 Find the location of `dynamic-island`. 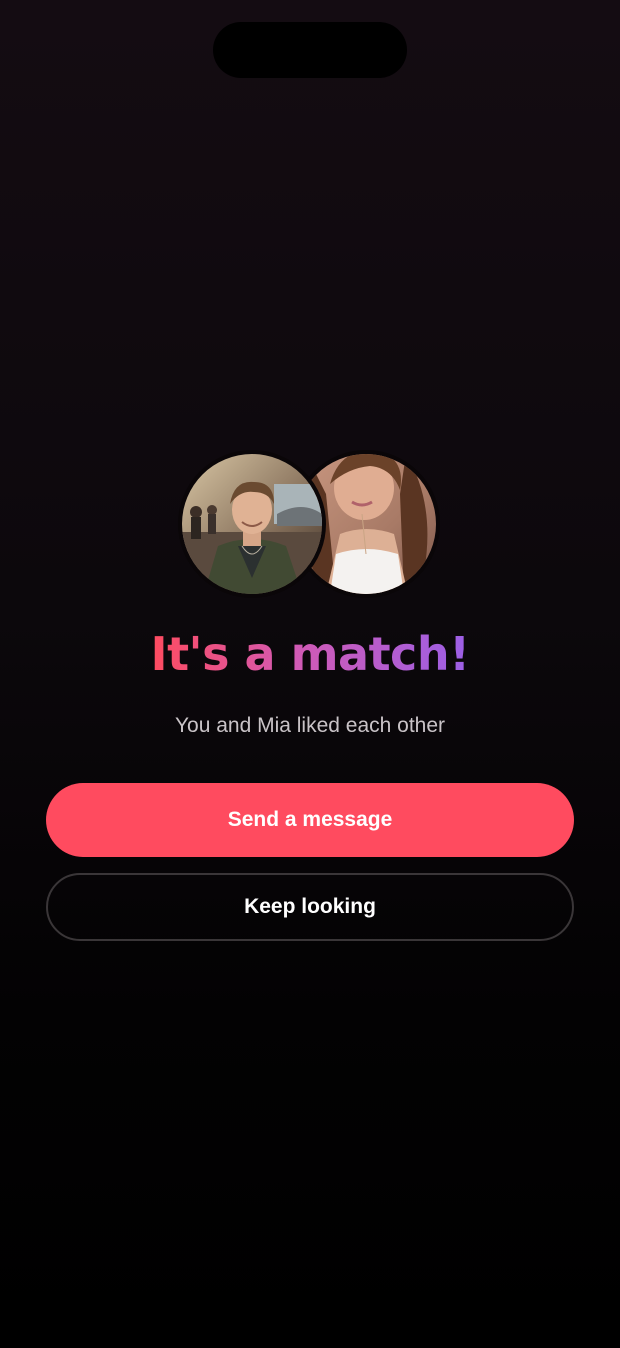

dynamic-island is located at coordinates (310, 50).